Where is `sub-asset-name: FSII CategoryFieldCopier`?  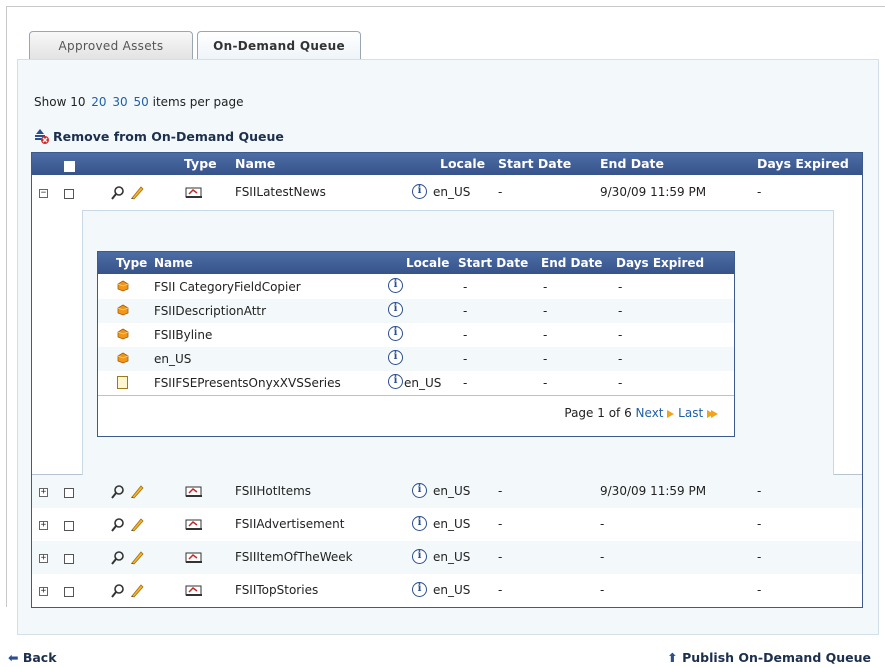
sub-asset-name: FSII CategoryFieldCopier is located at coordinates (227, 287).